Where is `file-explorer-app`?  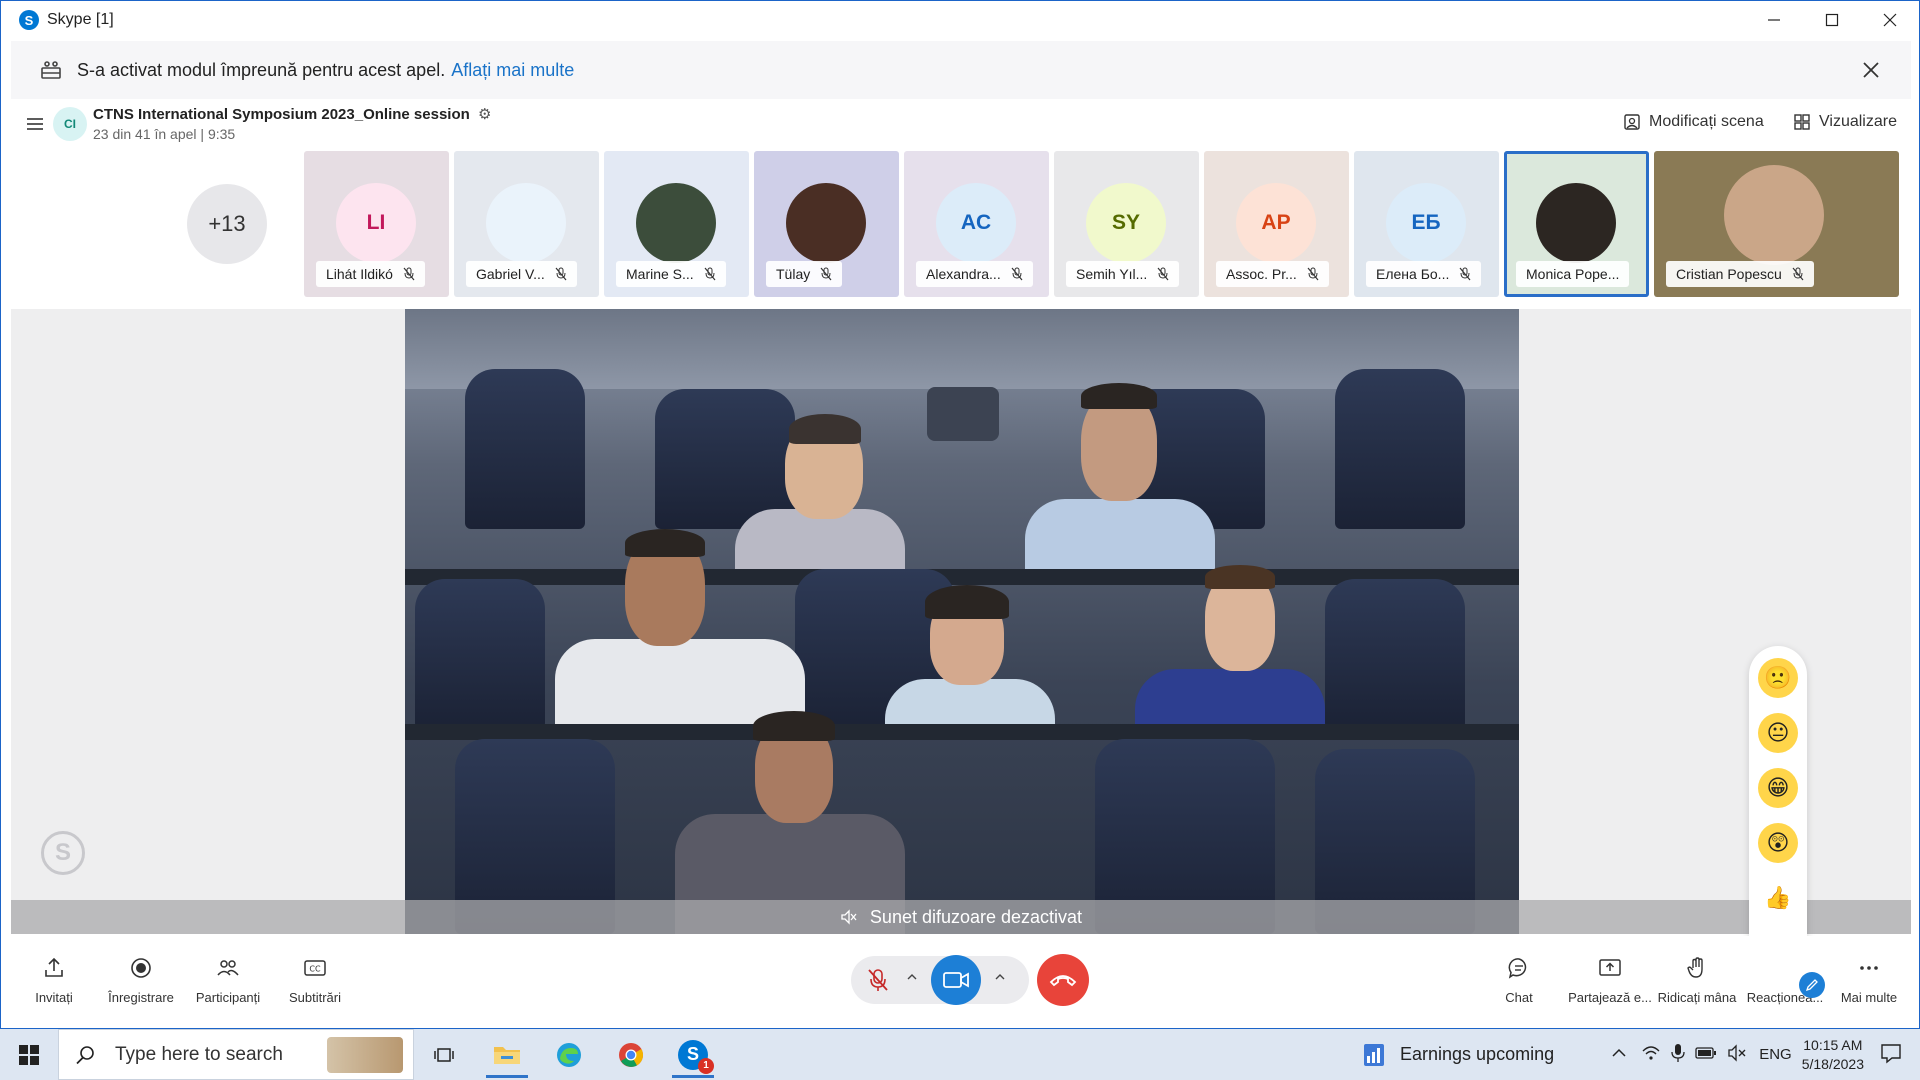 file-explorer-app is located at coordinates (507, 1054).